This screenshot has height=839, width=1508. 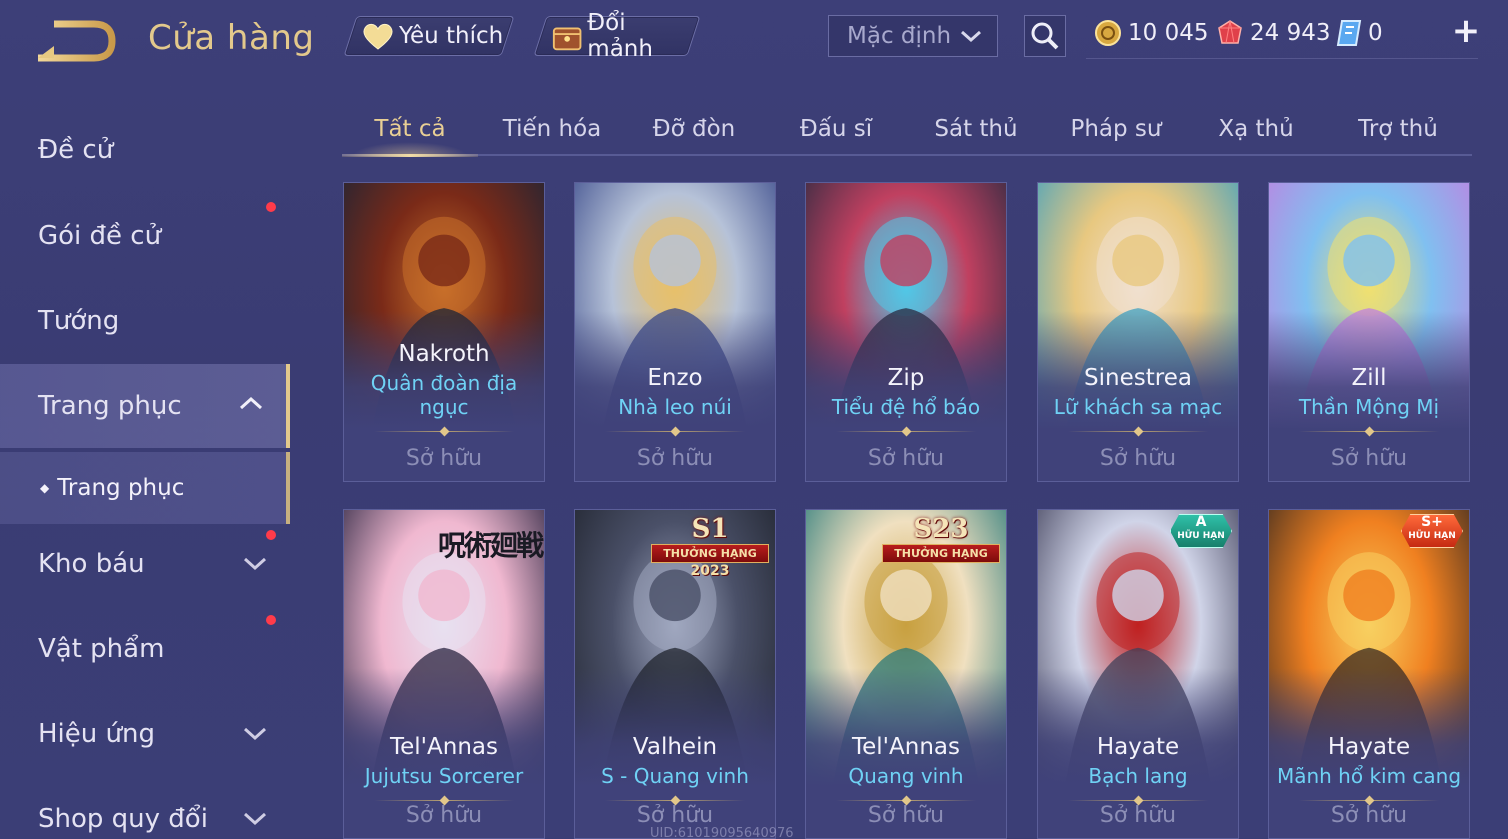 I want to click on ruby-value: 24 943, so click(x=1290, y=33).